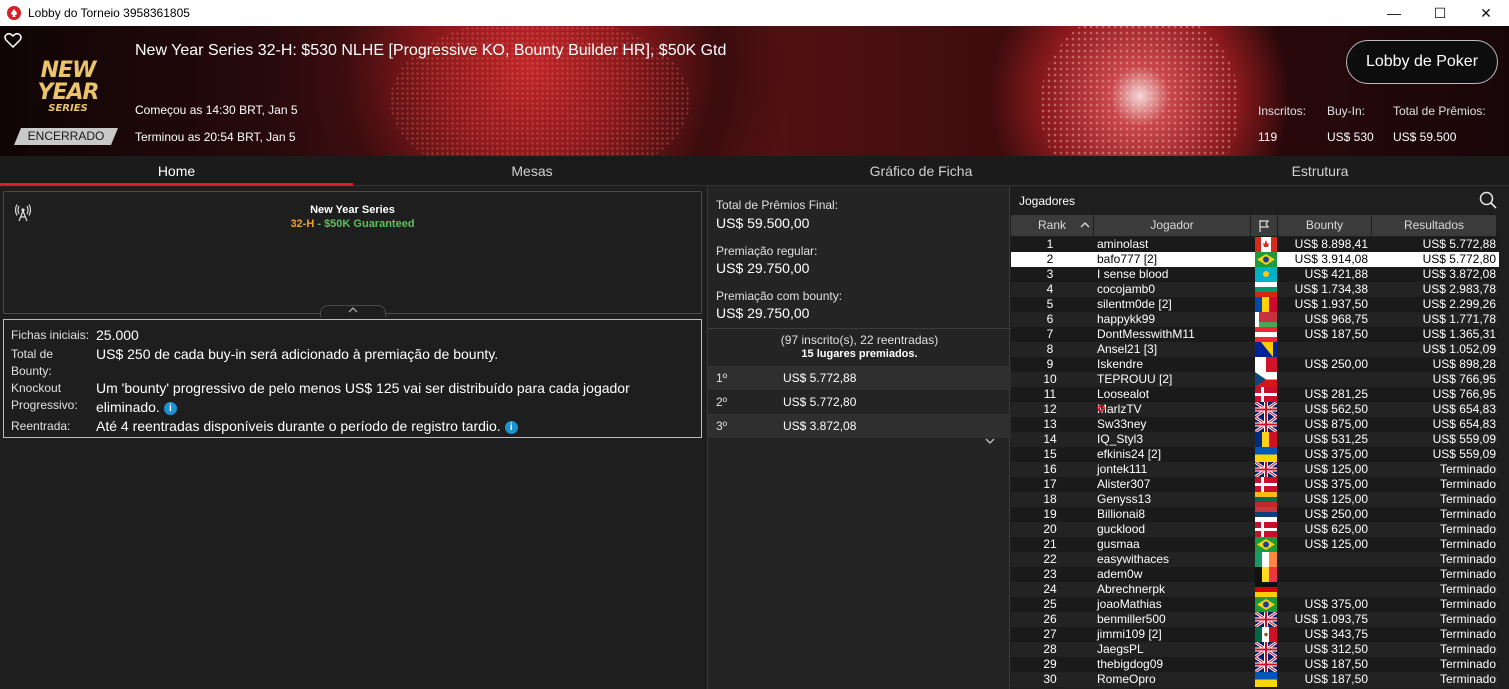  Describe the element at coordinates (1050, 529) in the screenshot. I see `player-rank: 20` at that location.